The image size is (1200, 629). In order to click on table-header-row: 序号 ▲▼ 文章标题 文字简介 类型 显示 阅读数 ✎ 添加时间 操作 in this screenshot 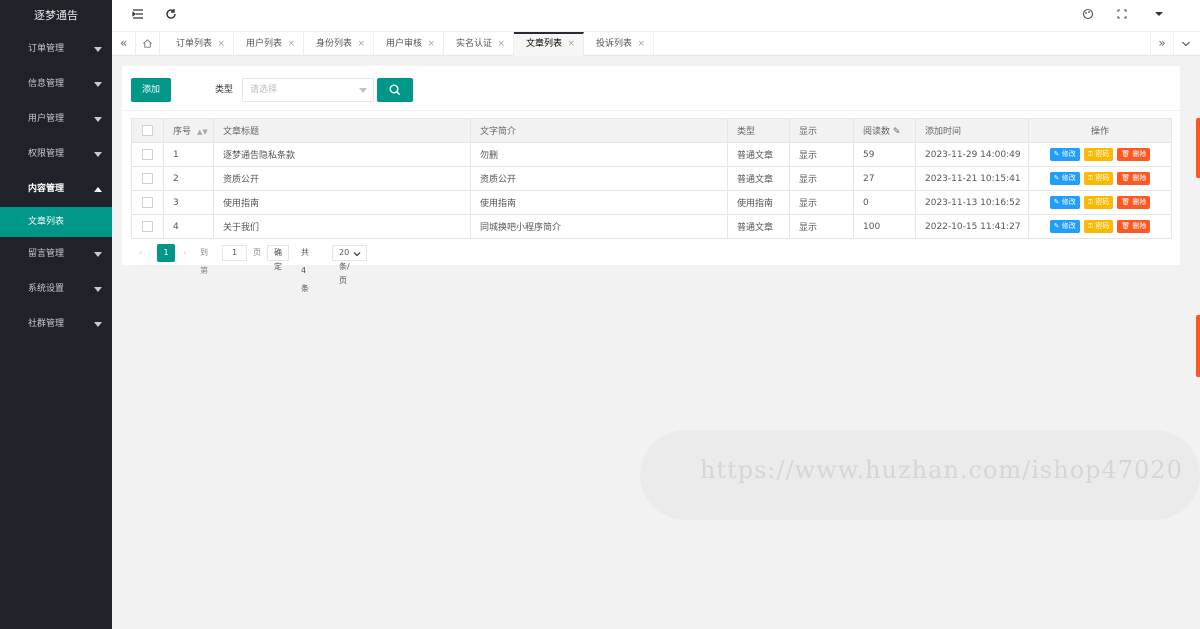, I will do `click(651, 130)`.